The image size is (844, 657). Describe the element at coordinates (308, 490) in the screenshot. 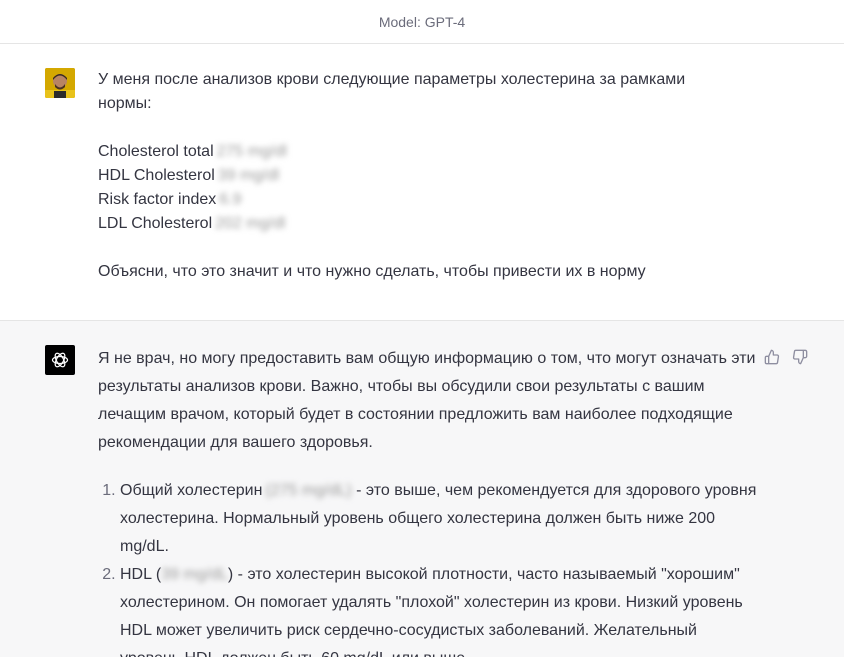

I see `blurred-value: (275 mg/dL)` at that location.